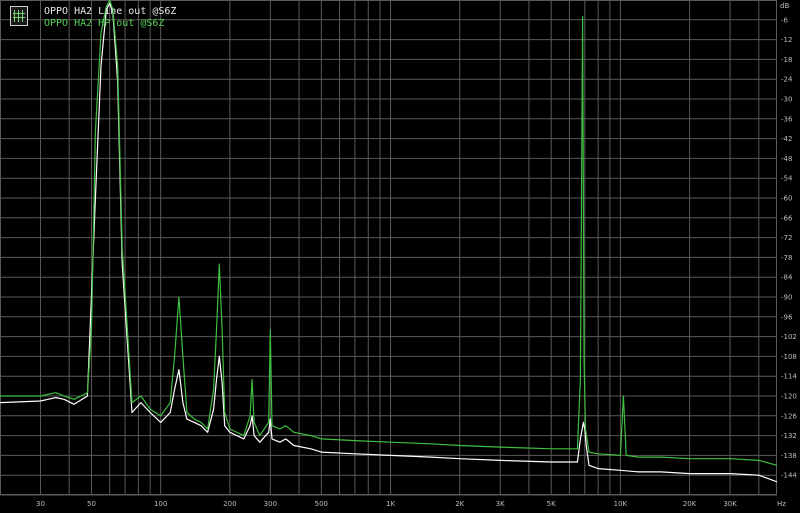 The width and height of the screenshot is (800, 513). I want to click on x-tick-label: 2K, so click(459, 504).